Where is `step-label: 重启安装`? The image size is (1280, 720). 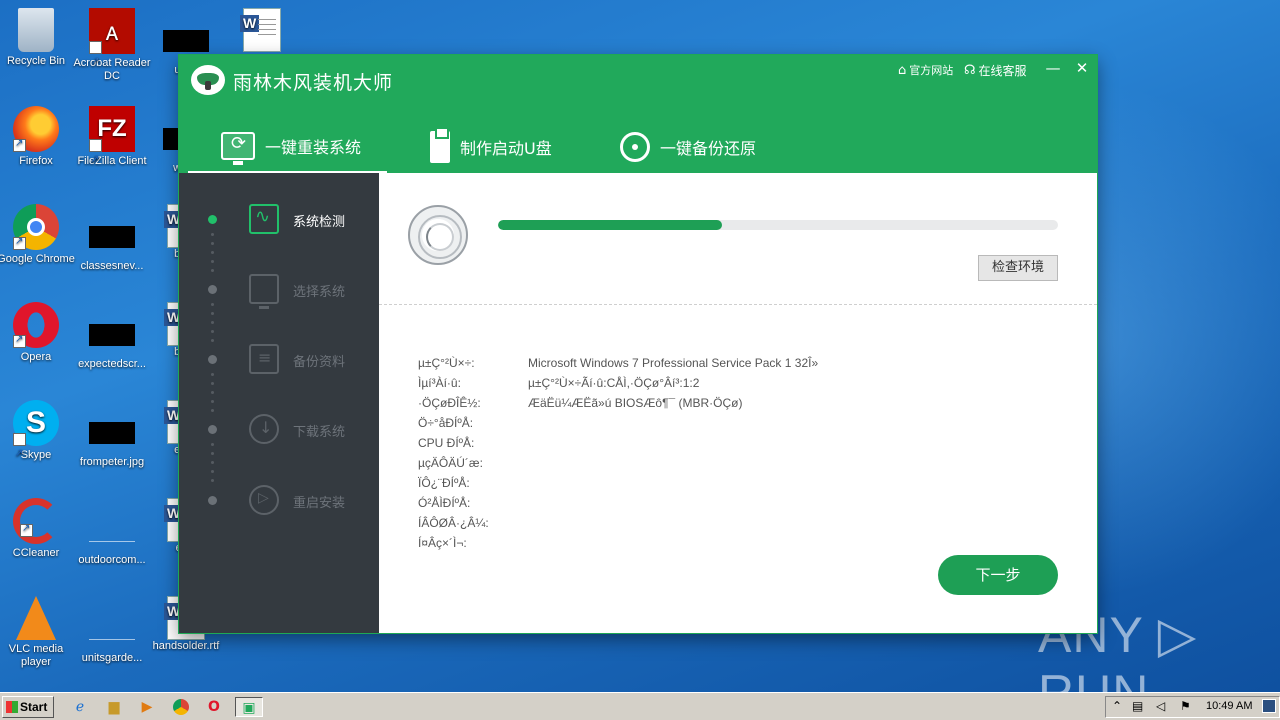
step-label: 重启安装 is located at coordinates (319, 503).